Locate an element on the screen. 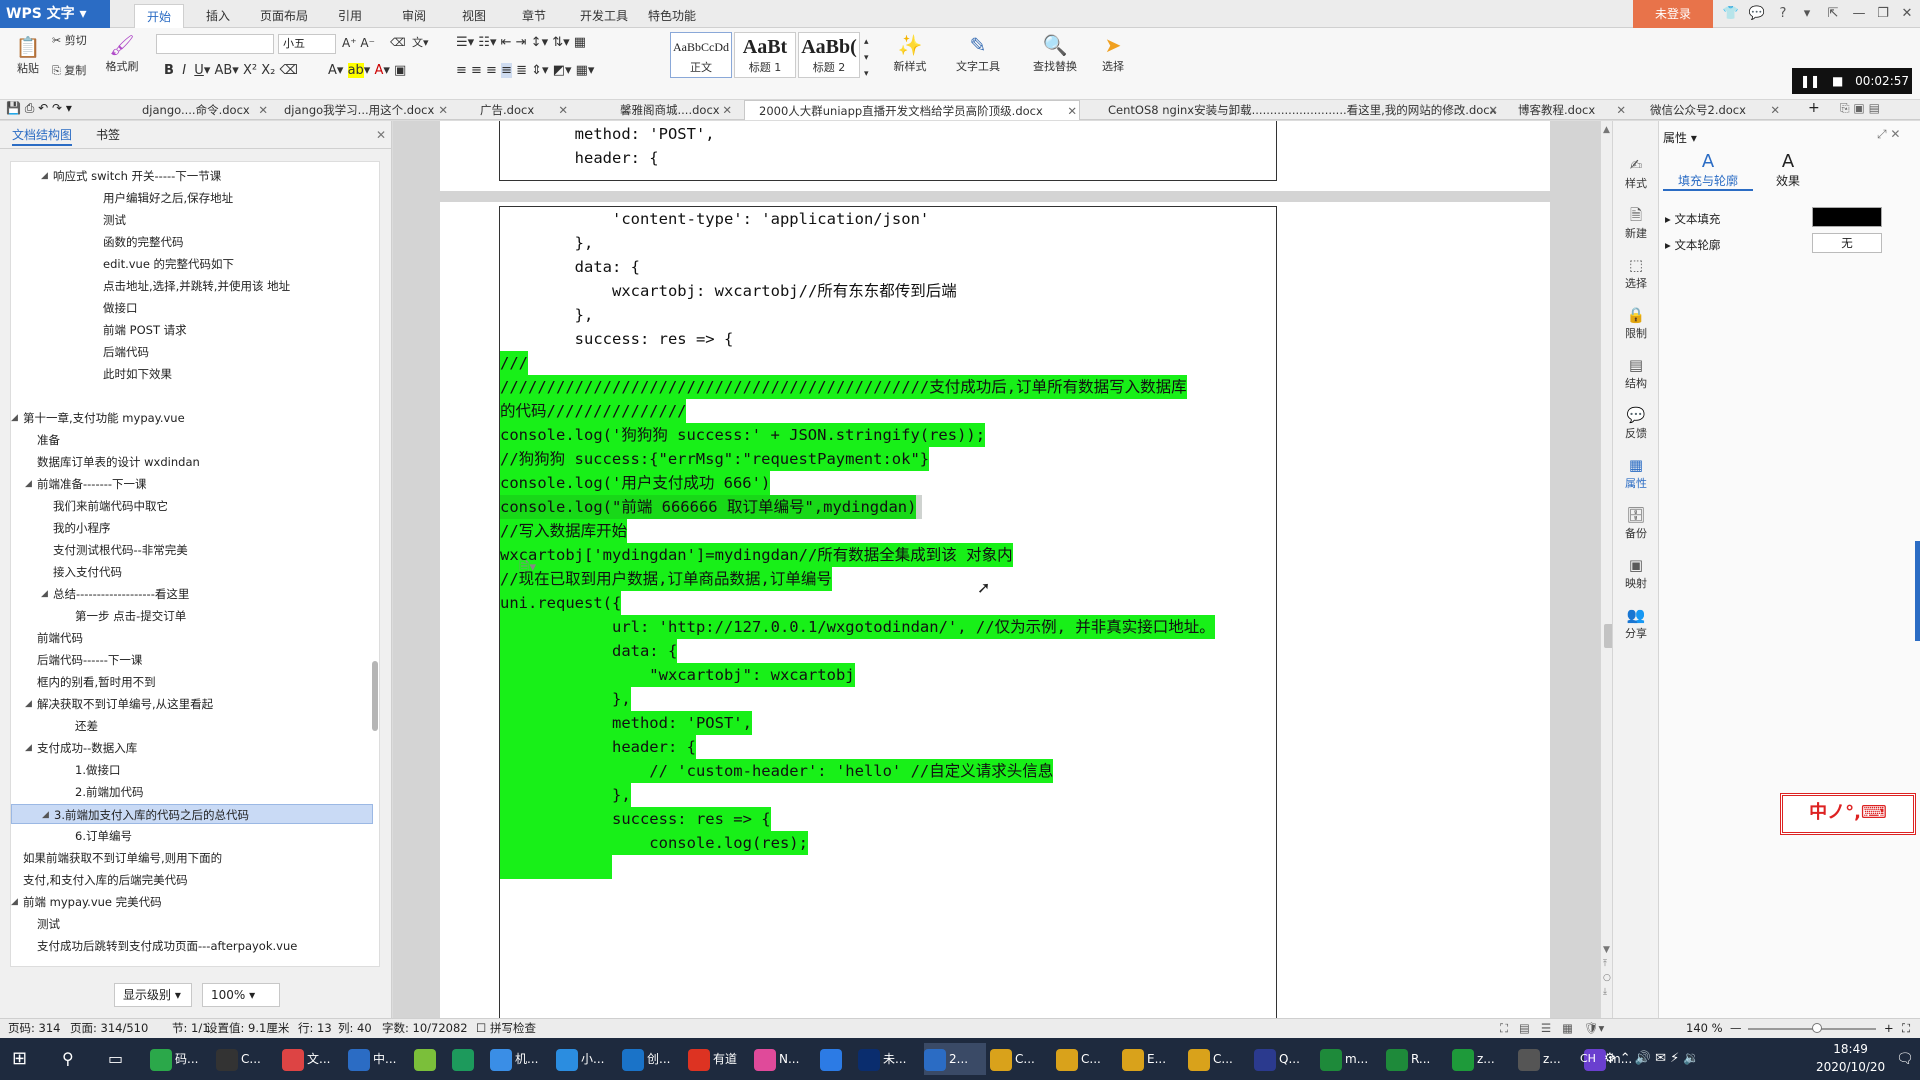 This screenshot has width=1920, height=1080. menu-tab-3: 引用 is located at coordinates (350, 16).